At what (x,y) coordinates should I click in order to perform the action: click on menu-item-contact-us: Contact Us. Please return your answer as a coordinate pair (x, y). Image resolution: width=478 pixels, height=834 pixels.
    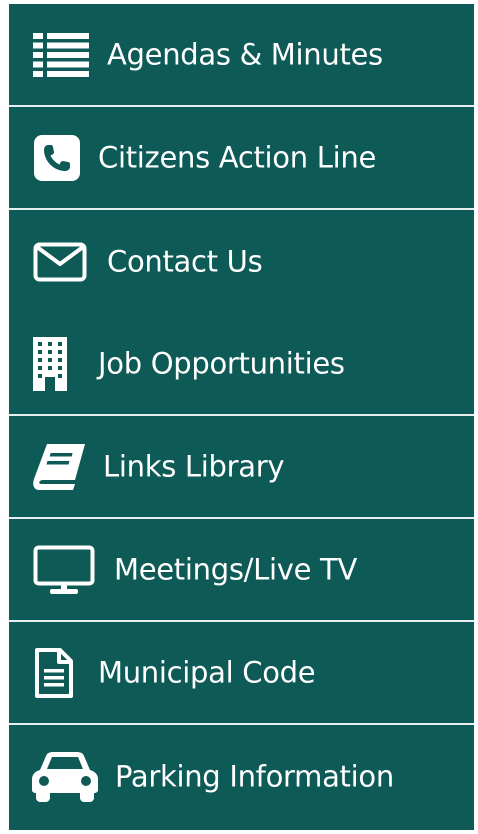
    Looking at the image, I should click on (241, 261).